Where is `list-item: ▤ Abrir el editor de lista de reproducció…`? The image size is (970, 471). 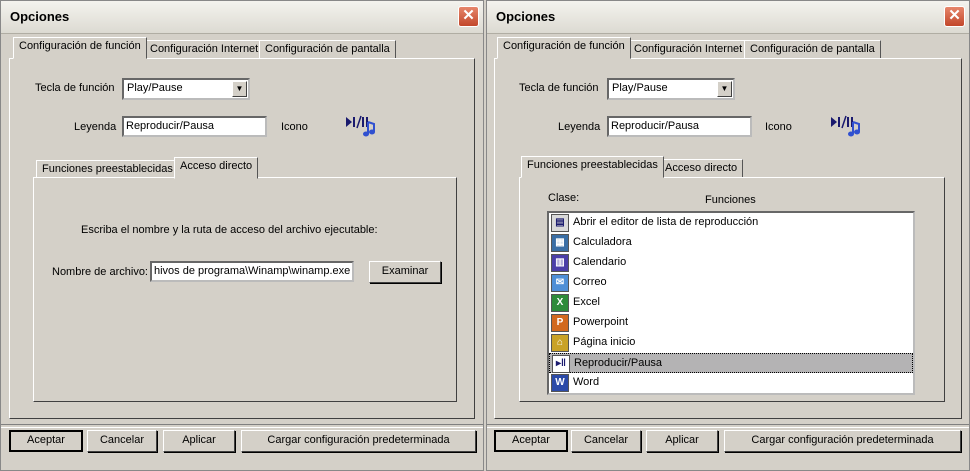
list-item: ▤ Abrir el editor de lista de reproducció… is located at coordinates (731, 223).